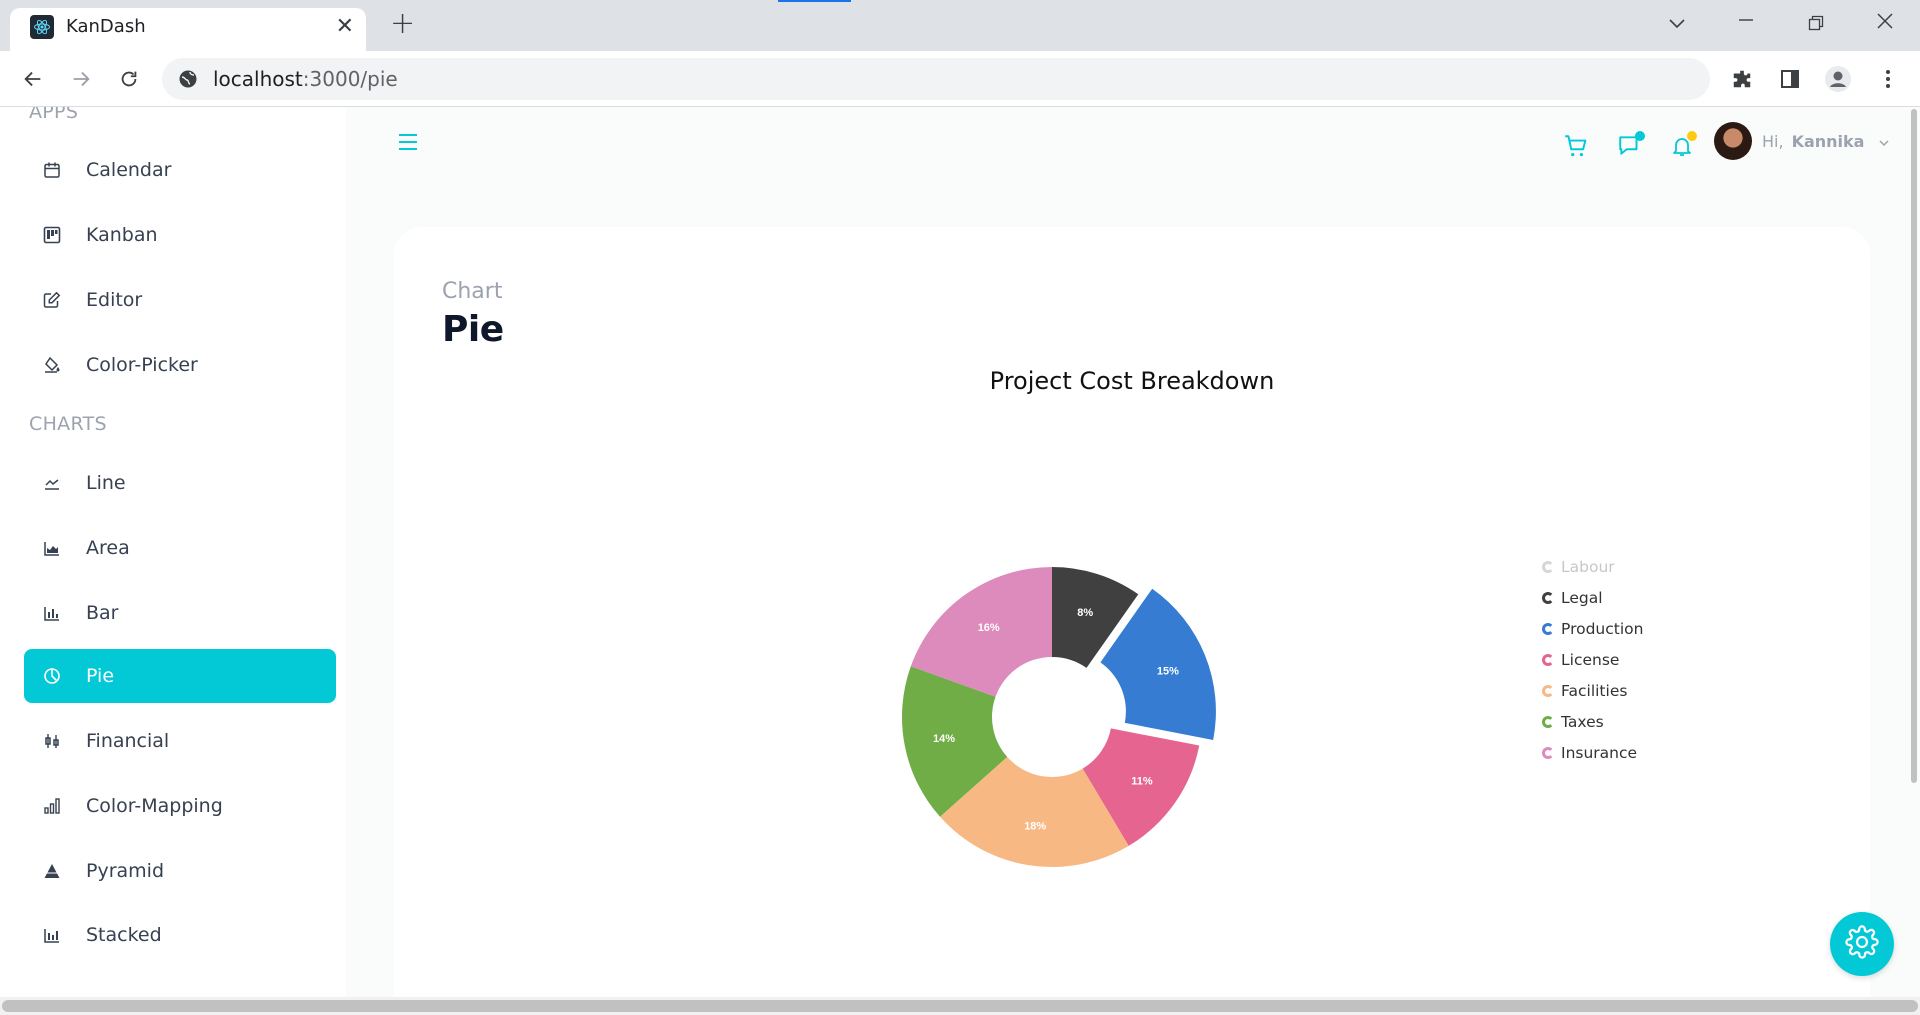 The image size is (1920, 1015). Describe the element at coordinates (1884, 141) in the screenshot. I see `chevron-down-icon` at that location.